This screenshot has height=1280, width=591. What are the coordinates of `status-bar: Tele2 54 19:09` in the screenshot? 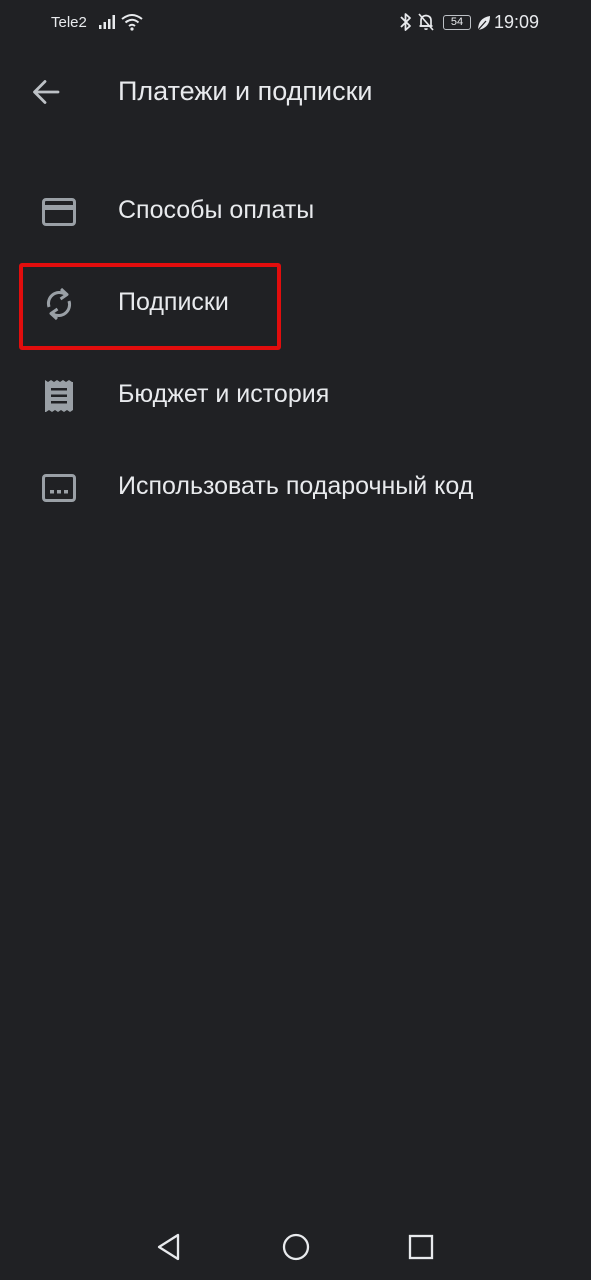 It's located at (295, 23).